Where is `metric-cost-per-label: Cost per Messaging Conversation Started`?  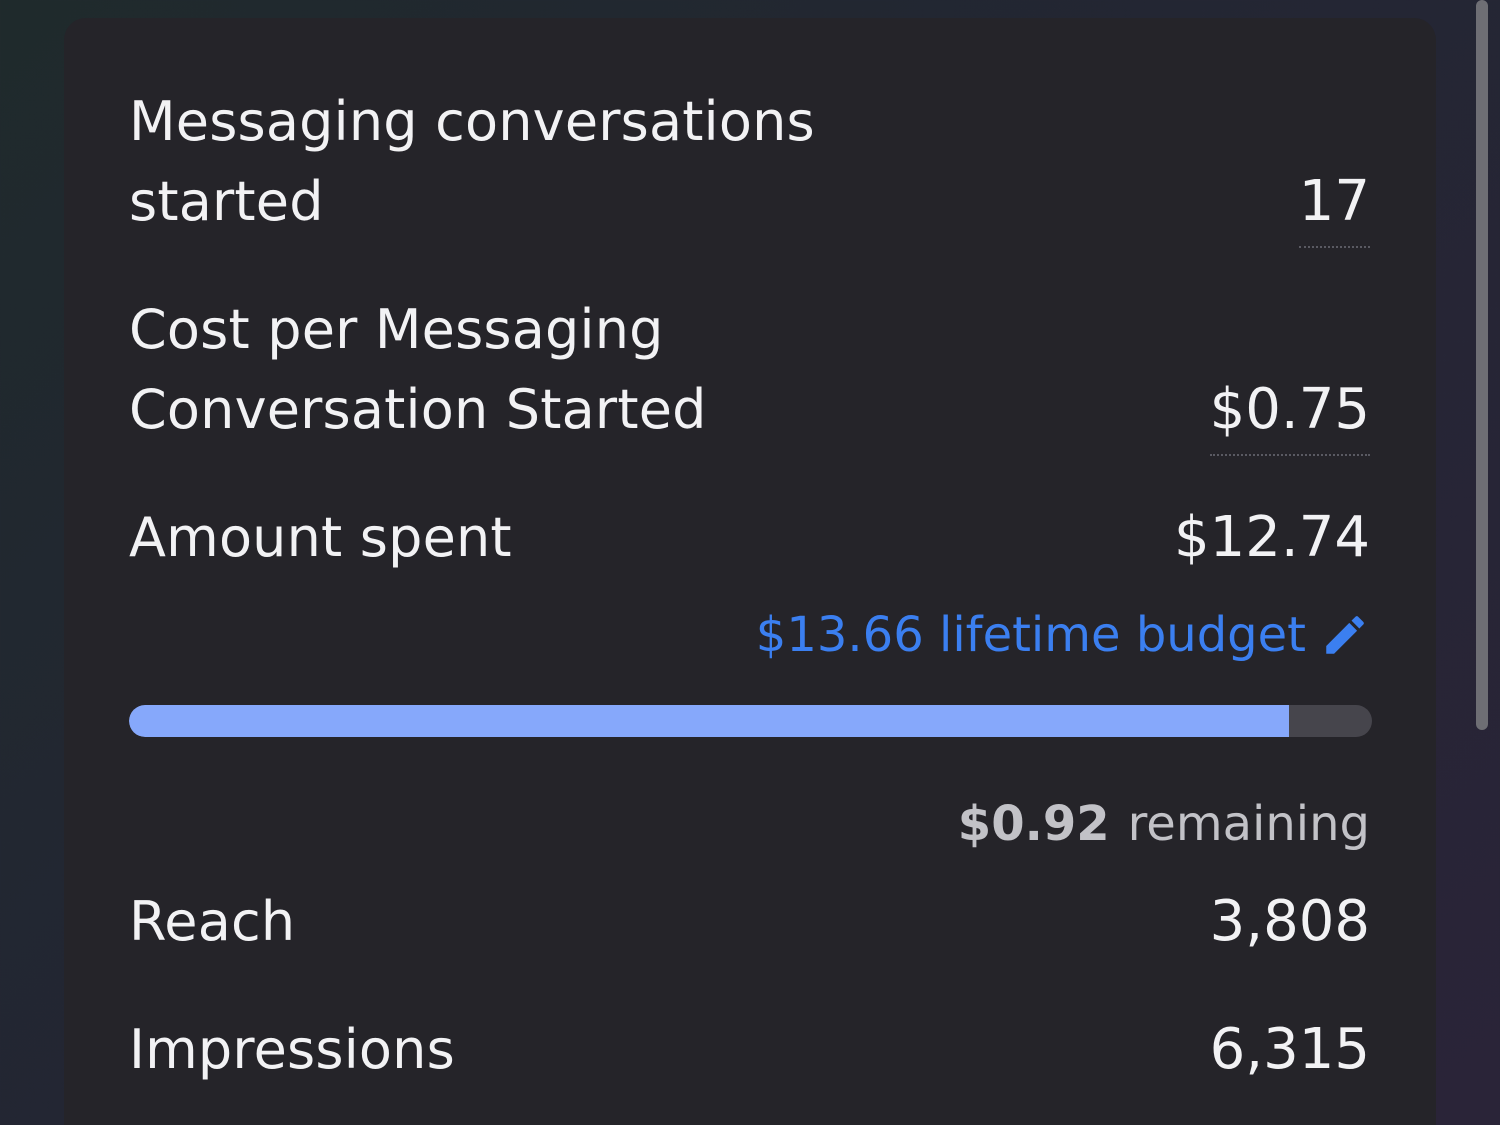 metric-cost-per-label: Cost per Messaging Conversation Started is located at coordinates (418, 369).